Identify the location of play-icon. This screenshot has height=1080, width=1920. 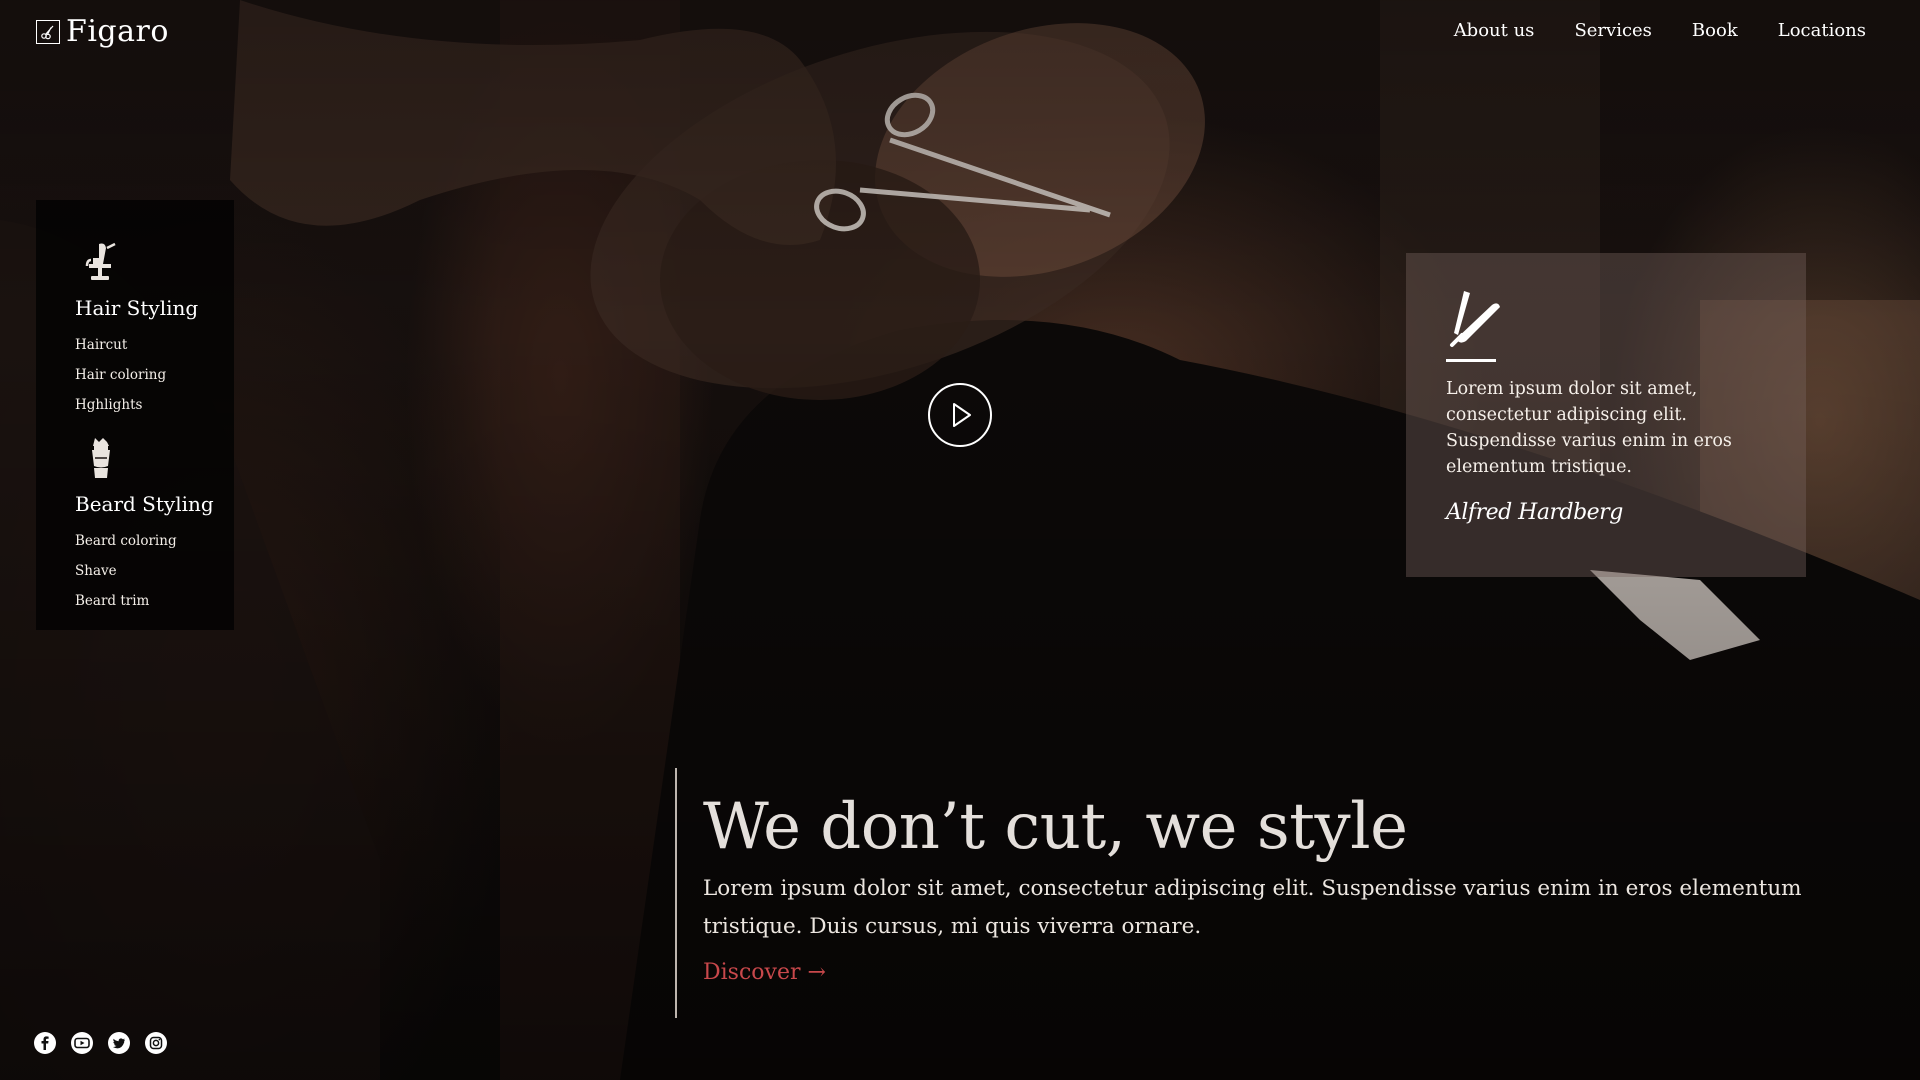
(962, 415).